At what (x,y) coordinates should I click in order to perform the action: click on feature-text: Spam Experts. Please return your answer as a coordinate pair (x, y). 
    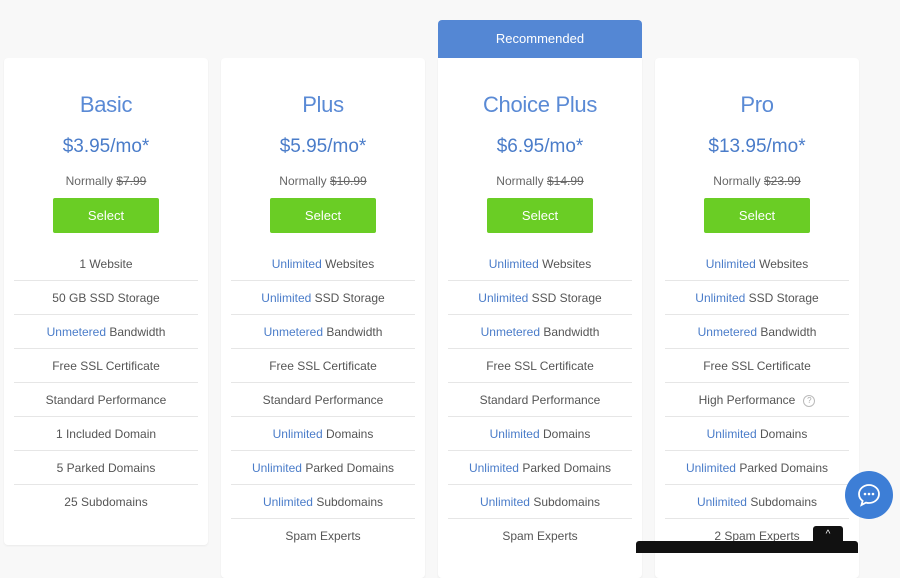
    Looking at the image, I should click on (323, 536).